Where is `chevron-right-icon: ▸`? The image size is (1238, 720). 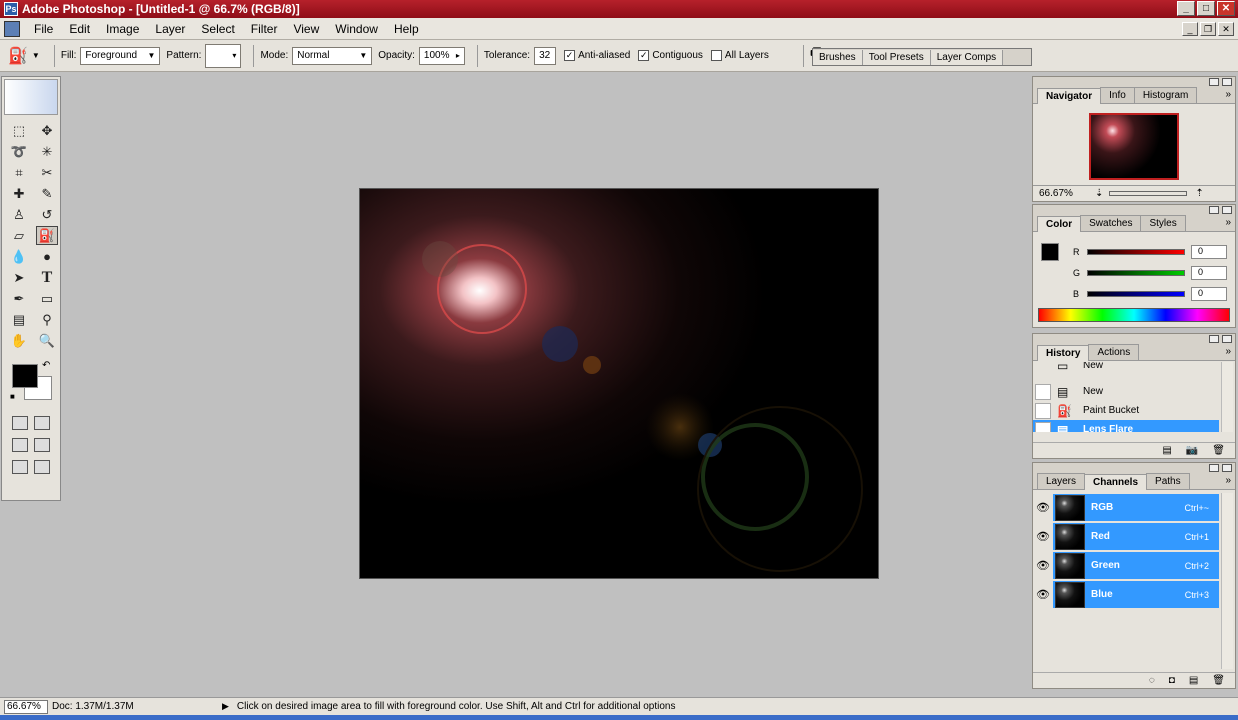
chevron-right-icon: ▸ is located at coordinates (458, 55).